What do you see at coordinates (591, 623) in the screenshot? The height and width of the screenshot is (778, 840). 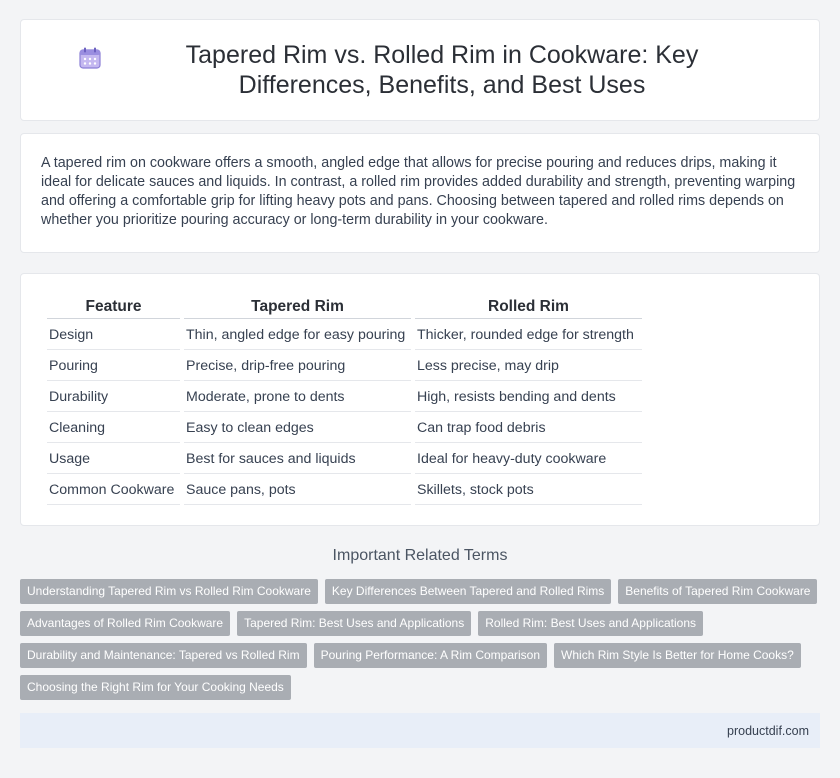 I see `related-tag: Rolled Rim: Best Uses and Applications` at bounding box center [591, 623].